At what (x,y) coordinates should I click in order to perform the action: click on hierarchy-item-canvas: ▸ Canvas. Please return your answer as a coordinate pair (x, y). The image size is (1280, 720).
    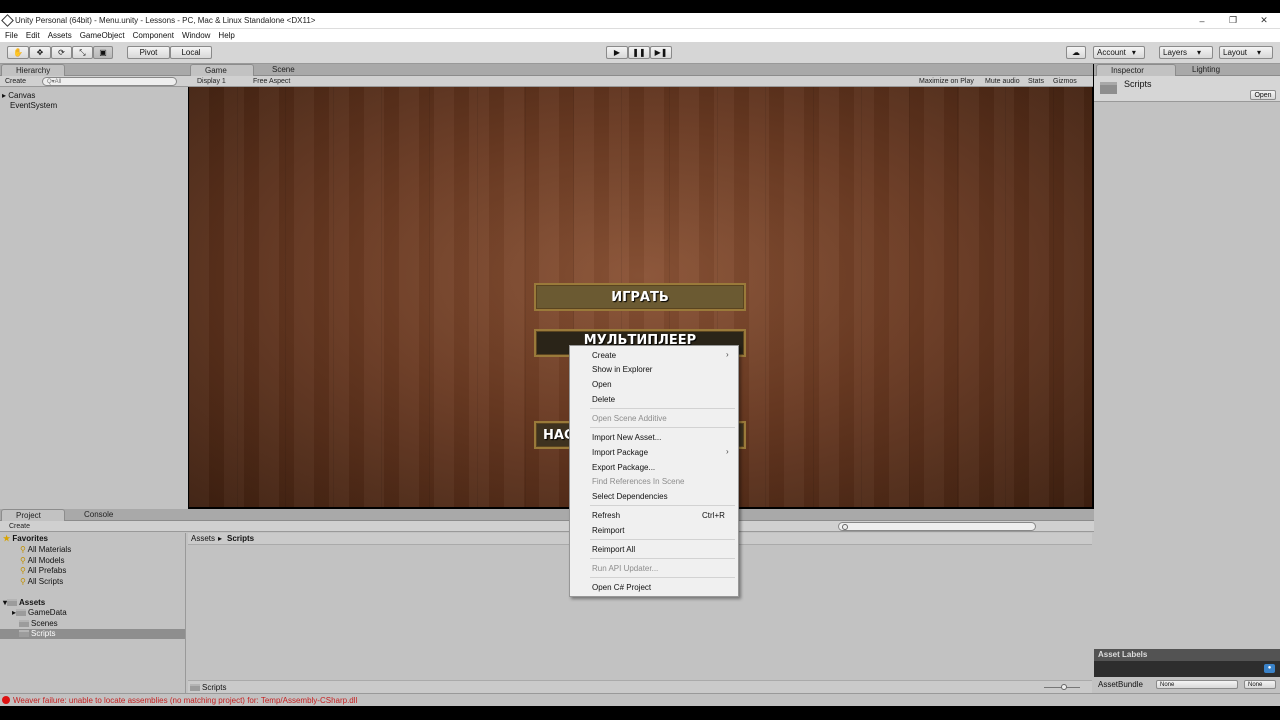
    Looking at the image, I should click on (18, 95).